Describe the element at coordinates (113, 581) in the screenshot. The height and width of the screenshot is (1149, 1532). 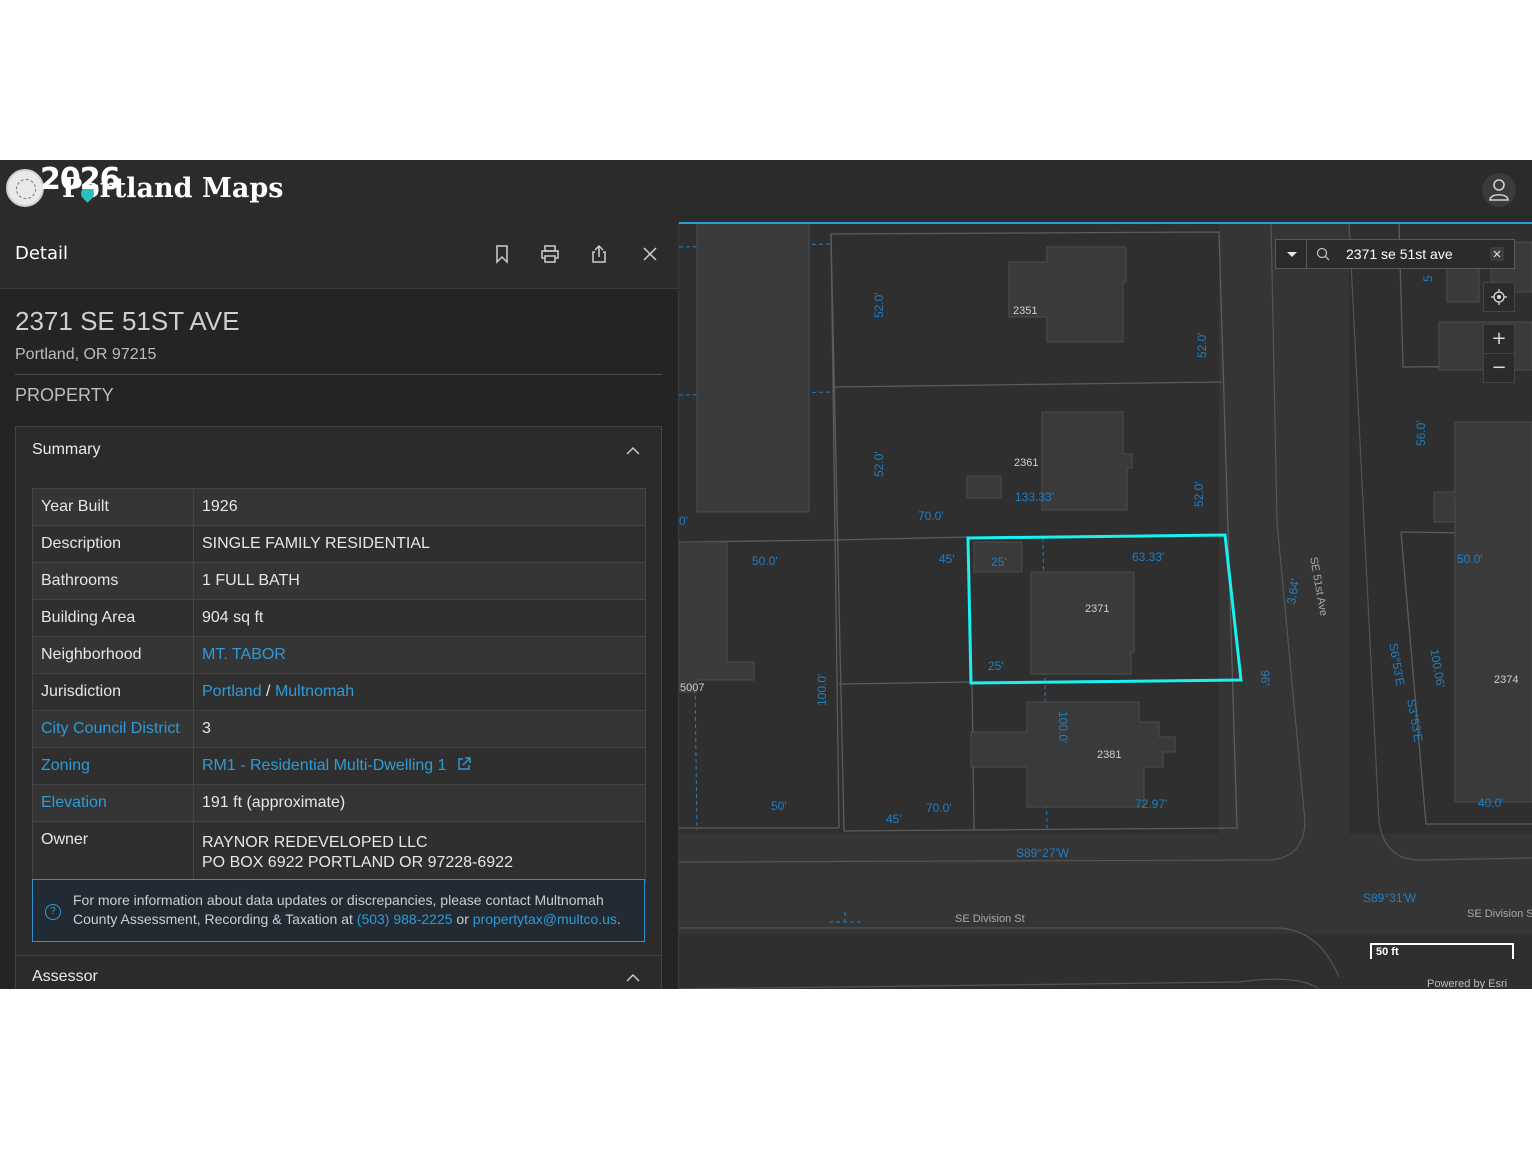
I see `row-label-bathrooms: Bathrooms` at that location.